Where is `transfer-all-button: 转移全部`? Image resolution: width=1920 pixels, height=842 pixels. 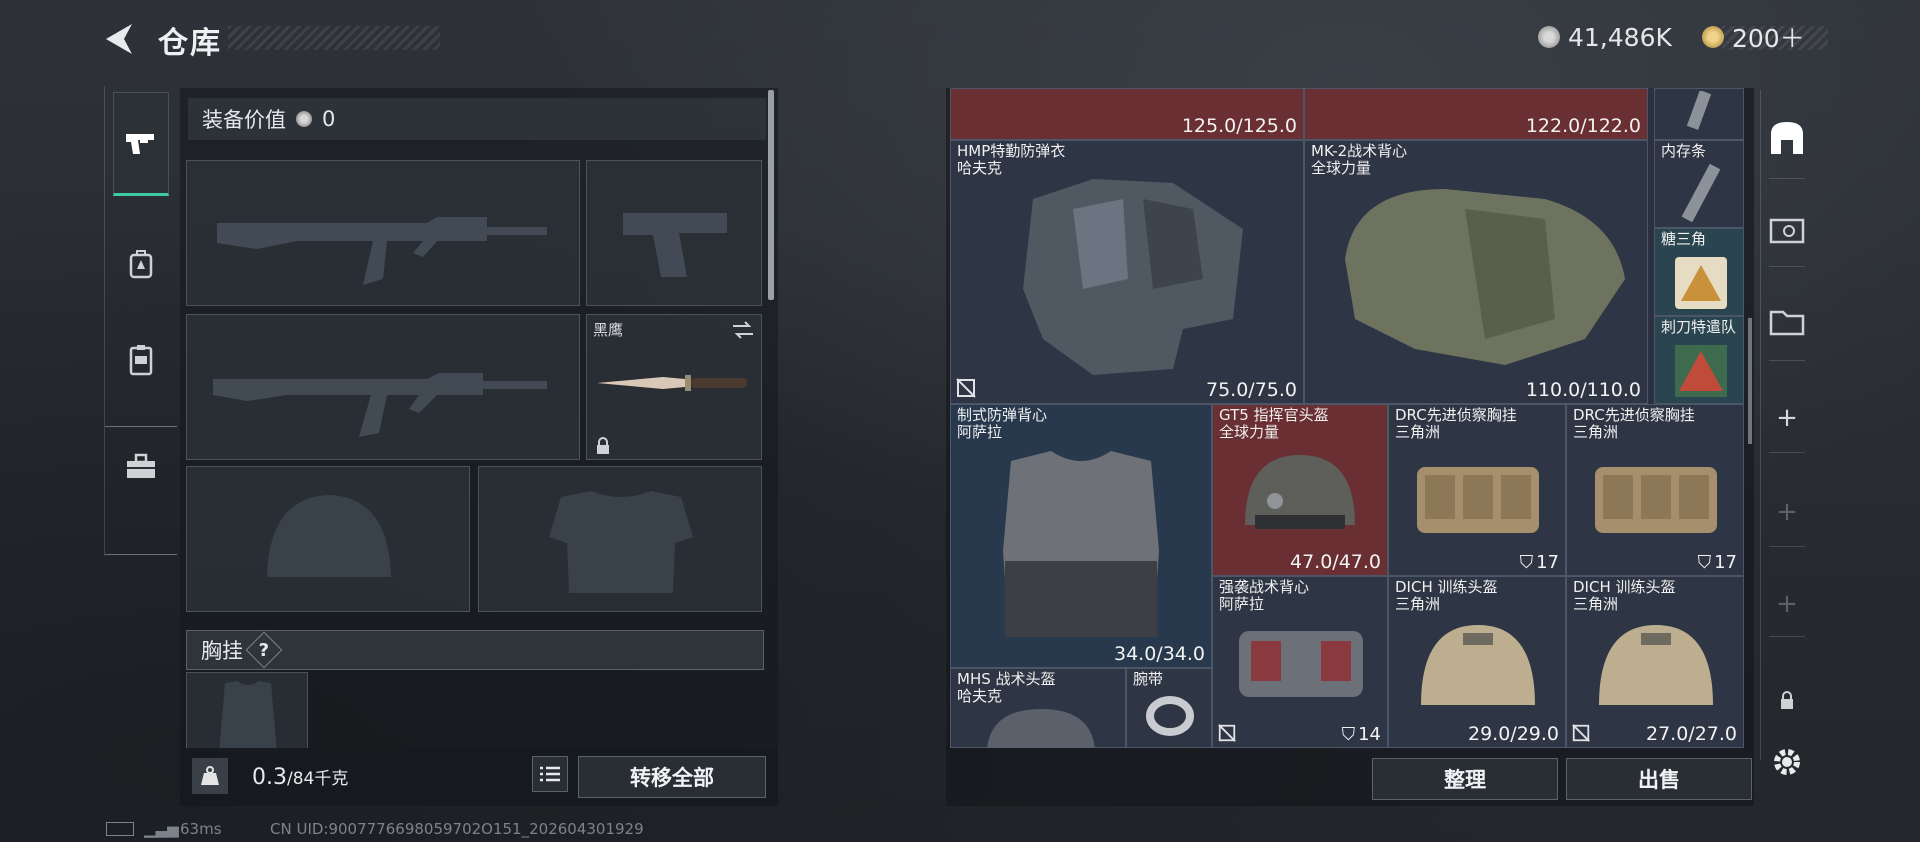 transfer-all-button: 转移全部 is located at coordinates (672, 777).